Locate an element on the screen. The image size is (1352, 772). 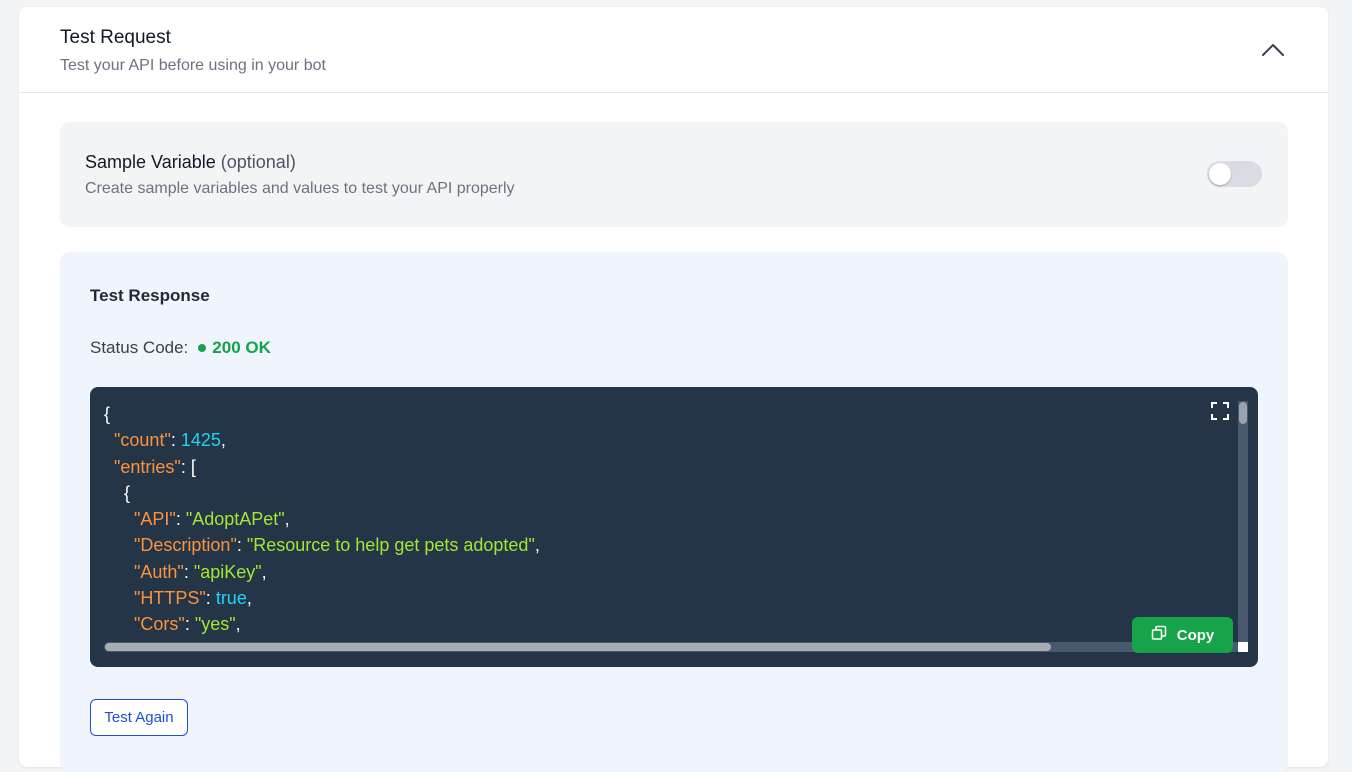
status-row: Status Code: 200 OK is located at coordinates (180, 348).